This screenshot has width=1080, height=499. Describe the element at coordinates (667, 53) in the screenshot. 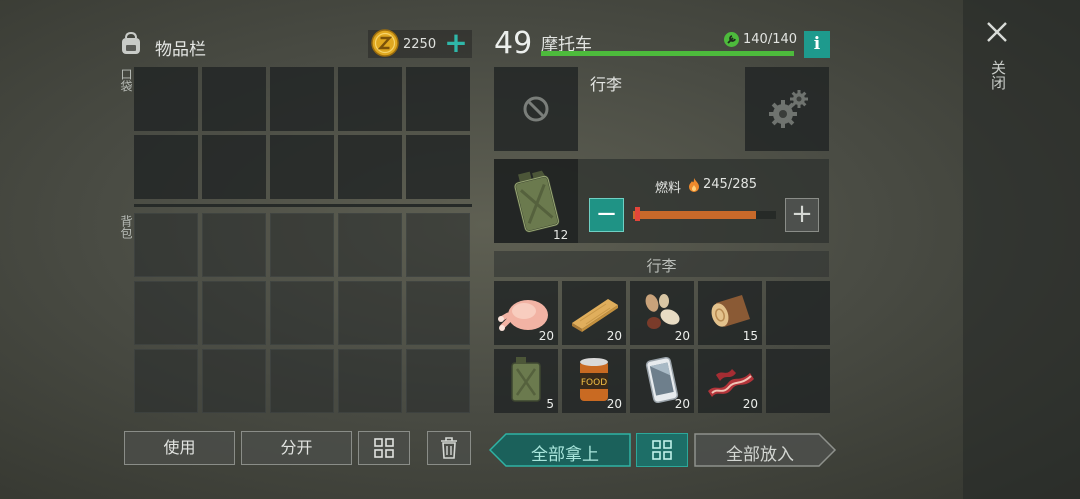

I see `durability-bar` at that location.